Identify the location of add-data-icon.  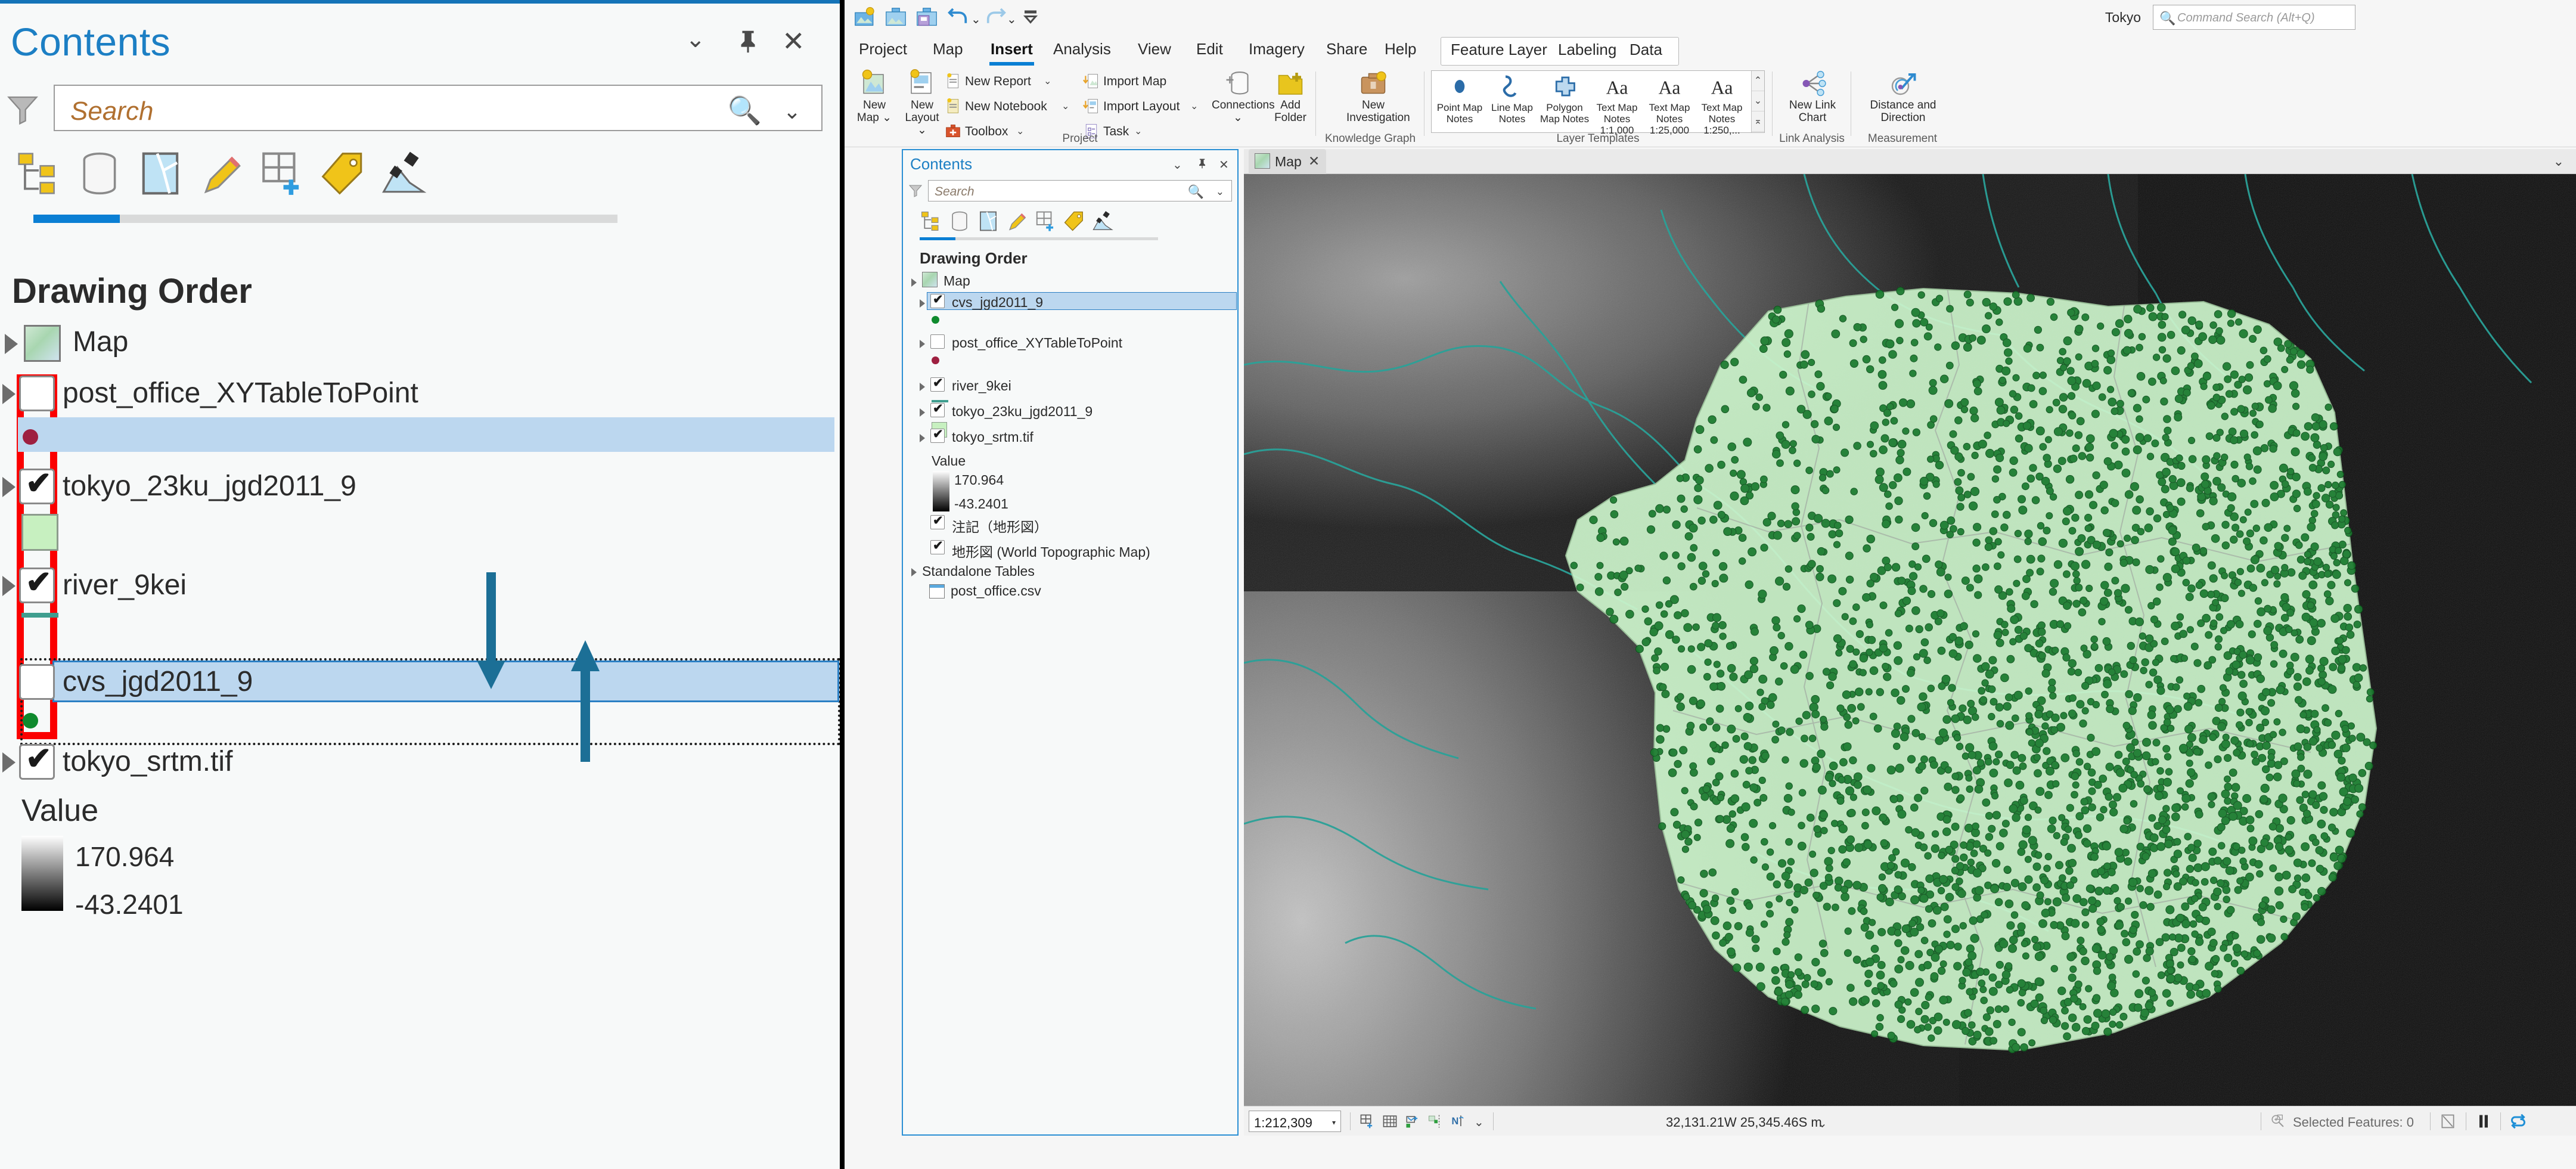
(1368, 1121).